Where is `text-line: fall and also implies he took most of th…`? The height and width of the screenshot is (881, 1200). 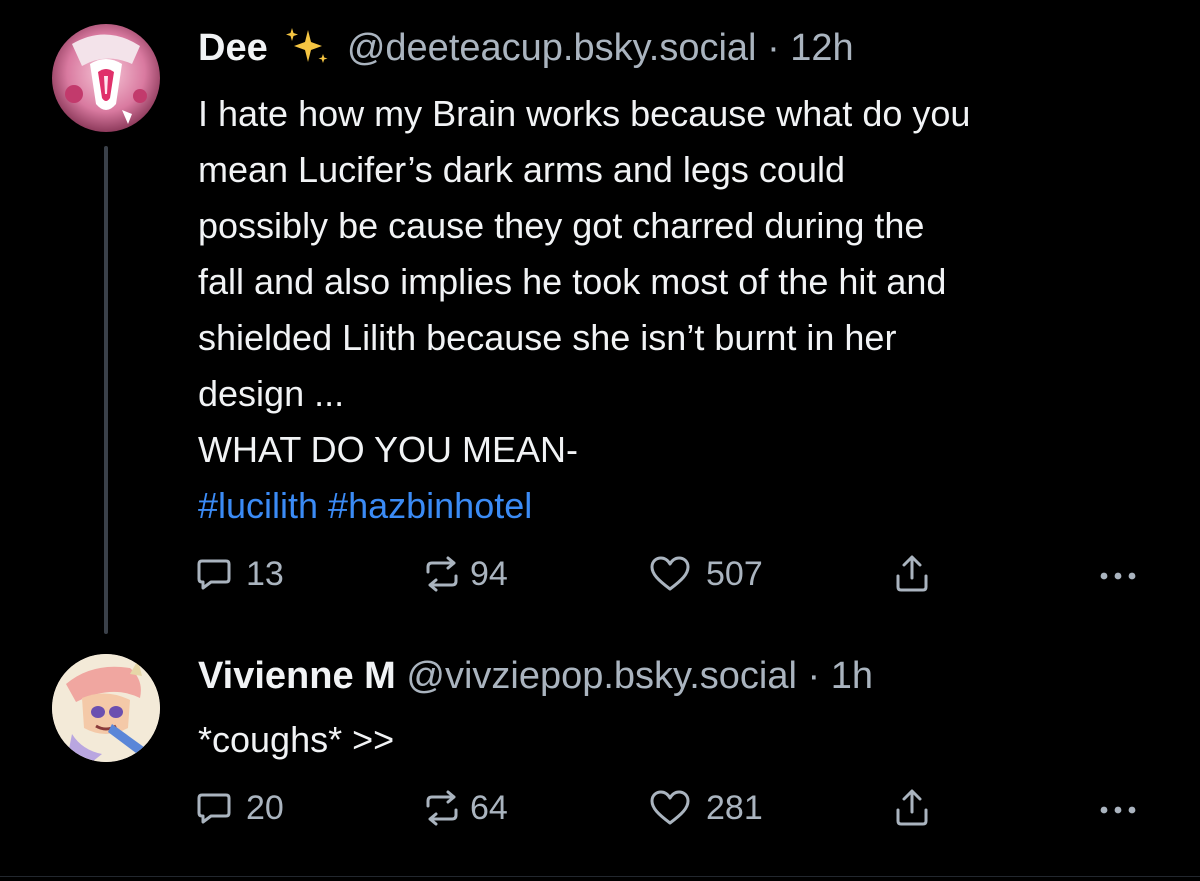 text-line: fall and also implies he took most of th… is located at coordinates (572, 281).